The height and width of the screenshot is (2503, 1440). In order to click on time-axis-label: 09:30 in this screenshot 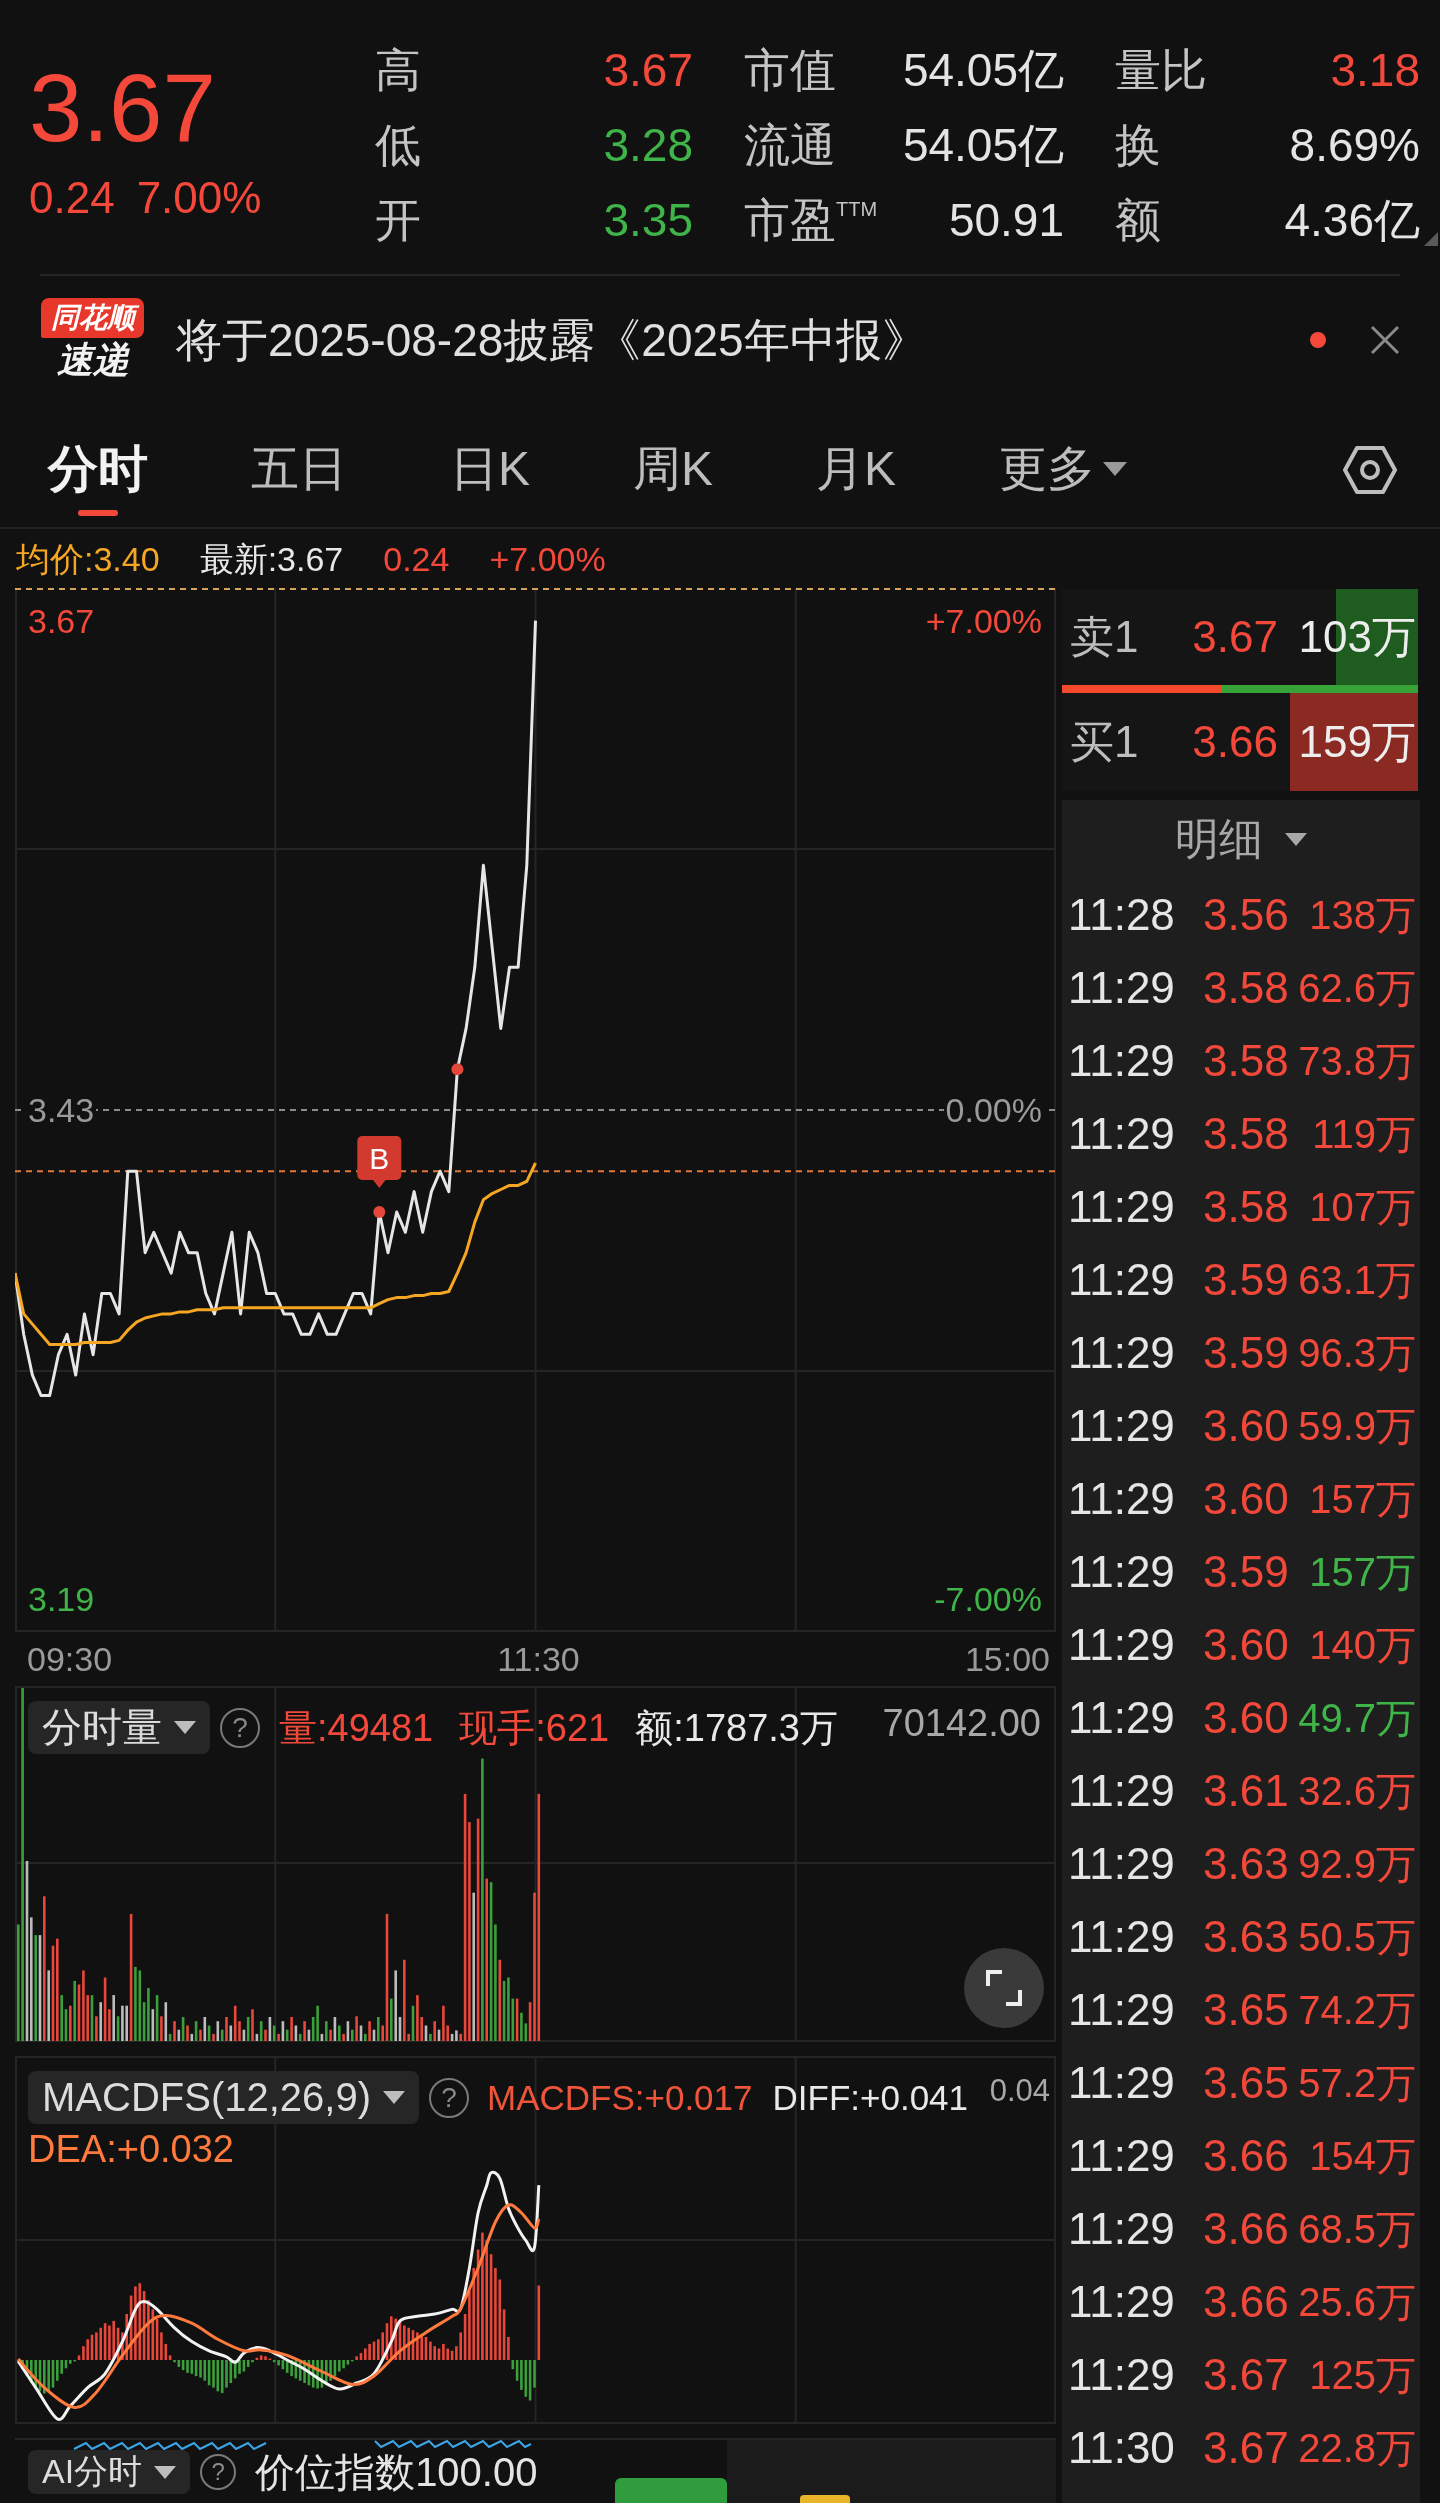, I will do `click(70, 1659)`.